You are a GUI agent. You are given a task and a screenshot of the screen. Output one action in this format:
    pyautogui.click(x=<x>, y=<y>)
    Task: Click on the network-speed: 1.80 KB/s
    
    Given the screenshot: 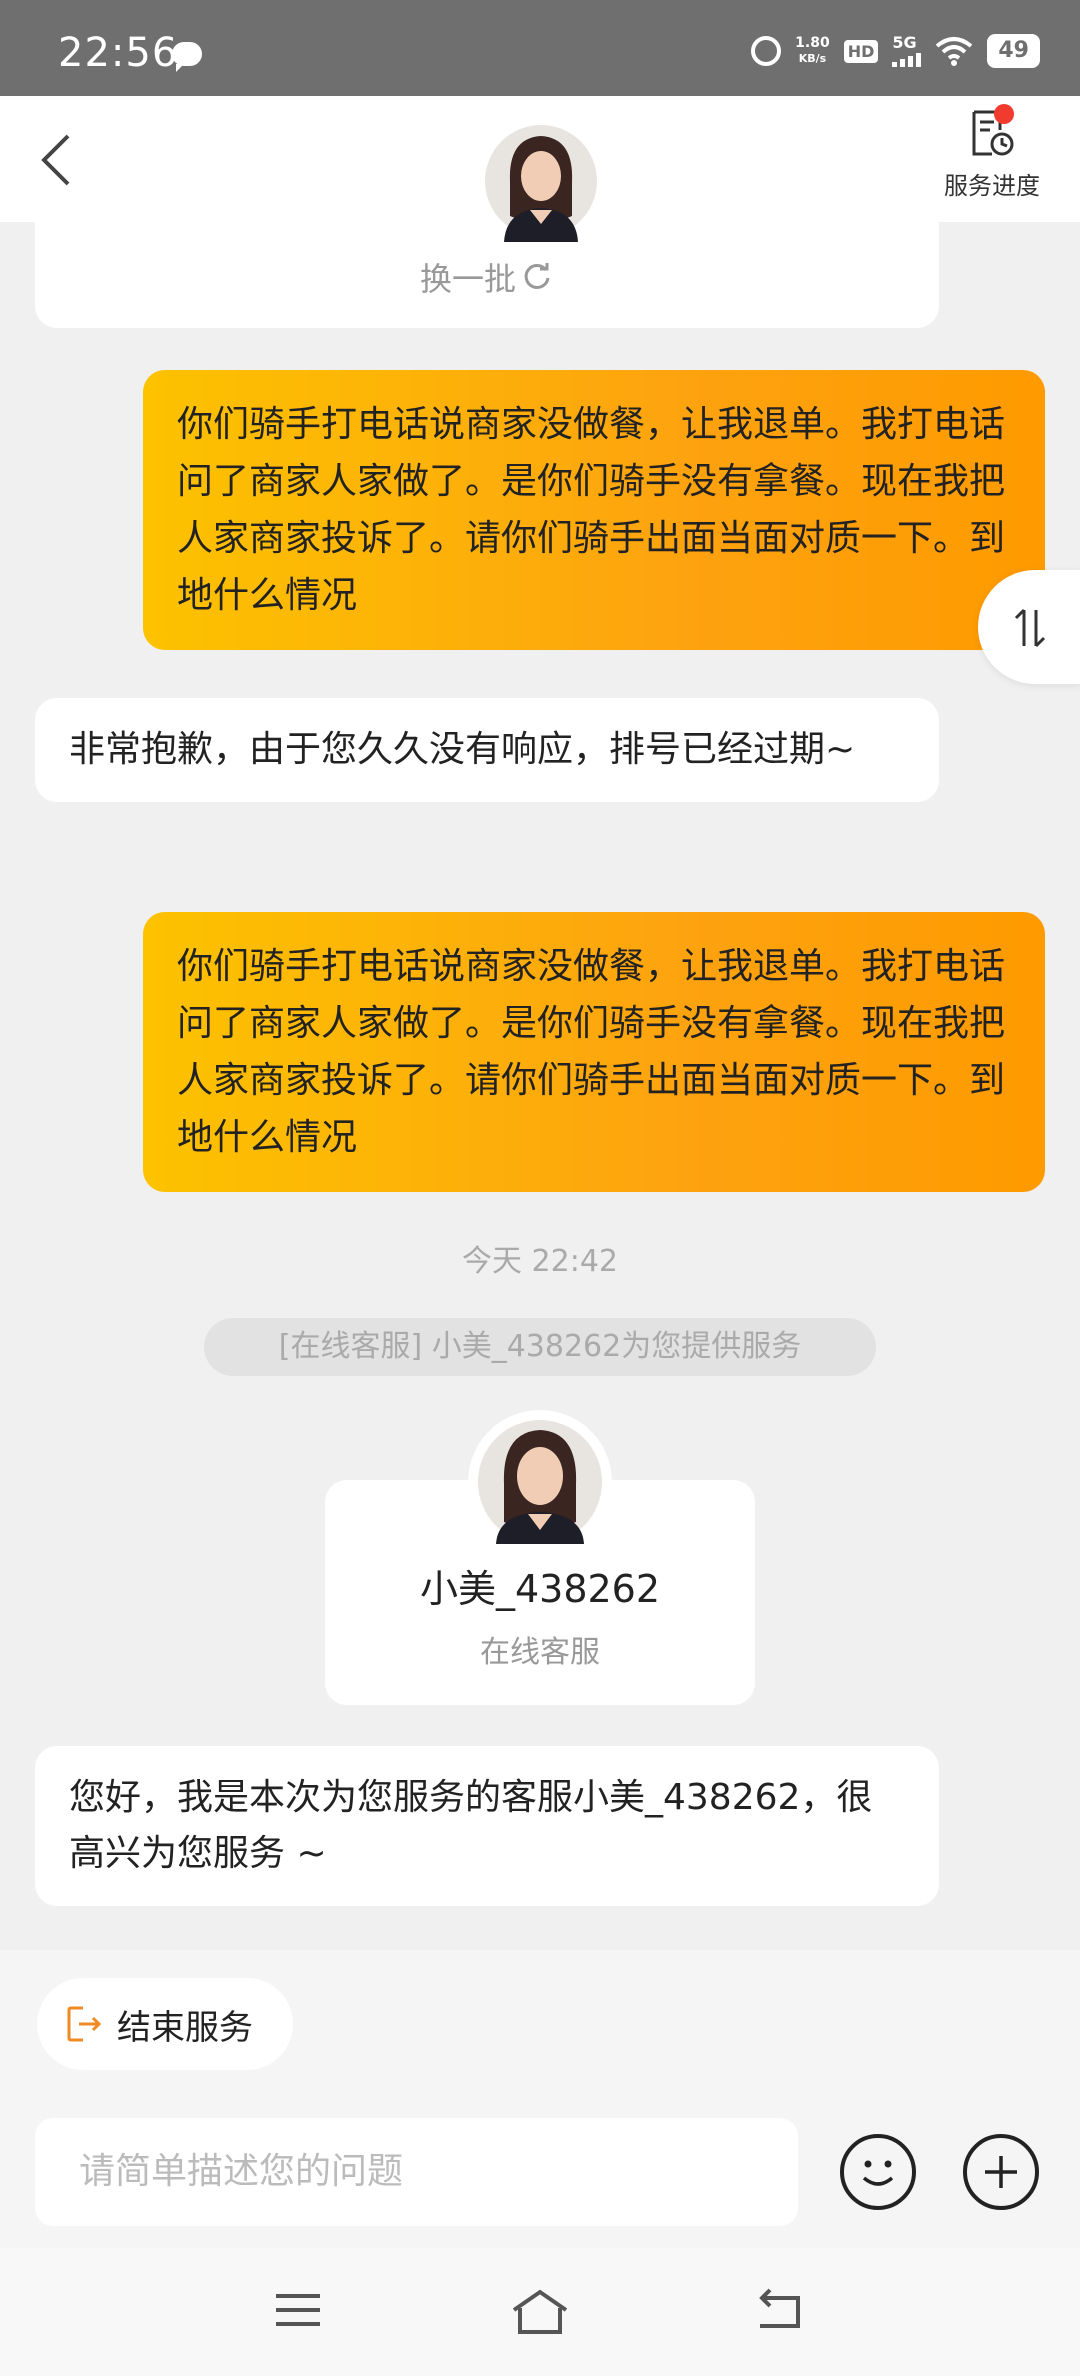 What is the action you would take?
    pyautogui.click(x=812, y=51)
    